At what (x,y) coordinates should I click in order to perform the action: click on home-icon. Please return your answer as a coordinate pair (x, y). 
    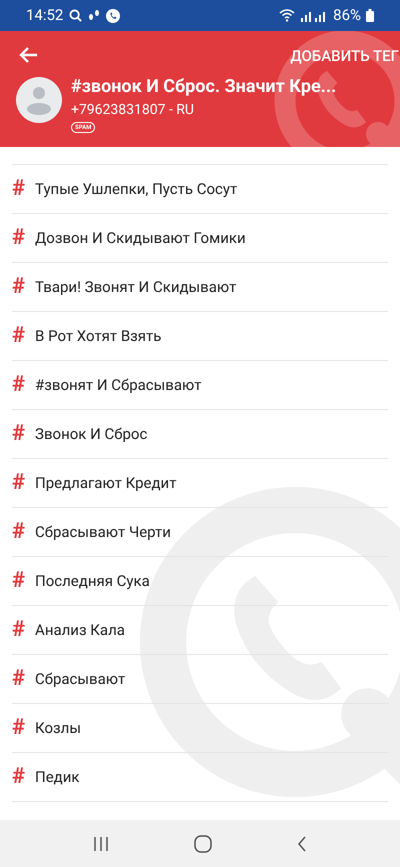
    Looking at the image, I should click on (203, 843).